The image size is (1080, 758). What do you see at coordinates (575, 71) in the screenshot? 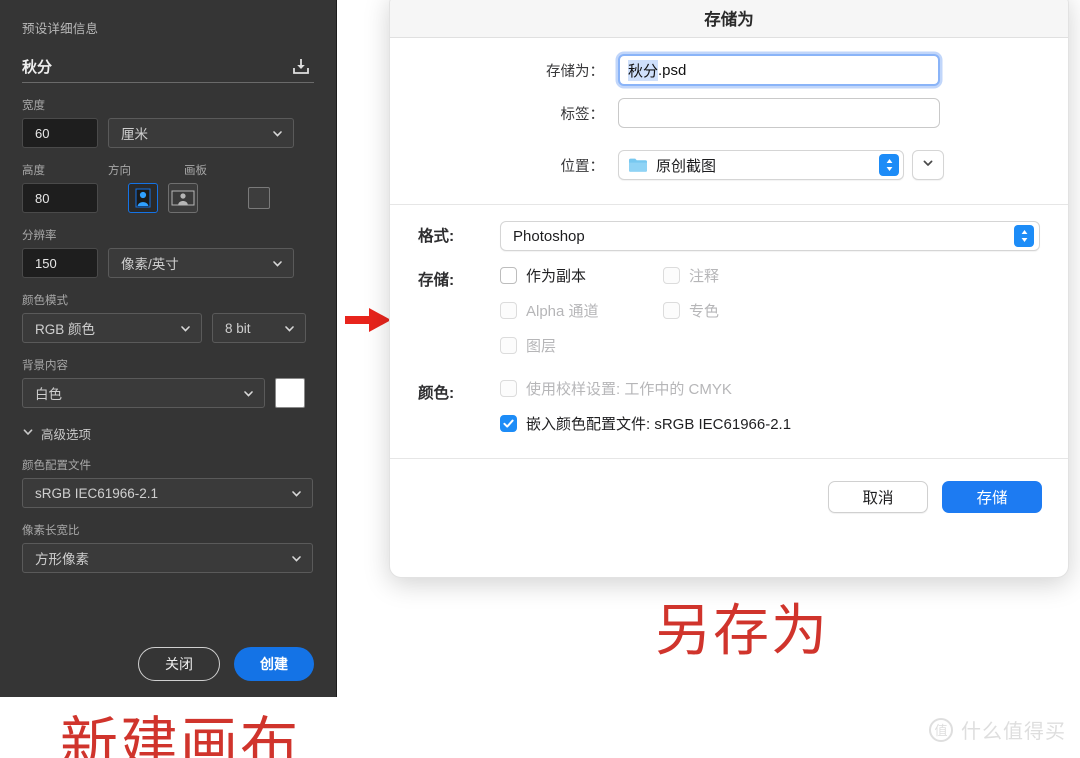
I see `filename-label: 存储为：` at bounding box center [575, 71].